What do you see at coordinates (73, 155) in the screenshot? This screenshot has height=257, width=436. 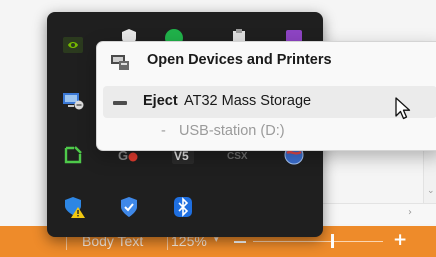 I see `green-snip-icon` at bounding box center [73, 155].